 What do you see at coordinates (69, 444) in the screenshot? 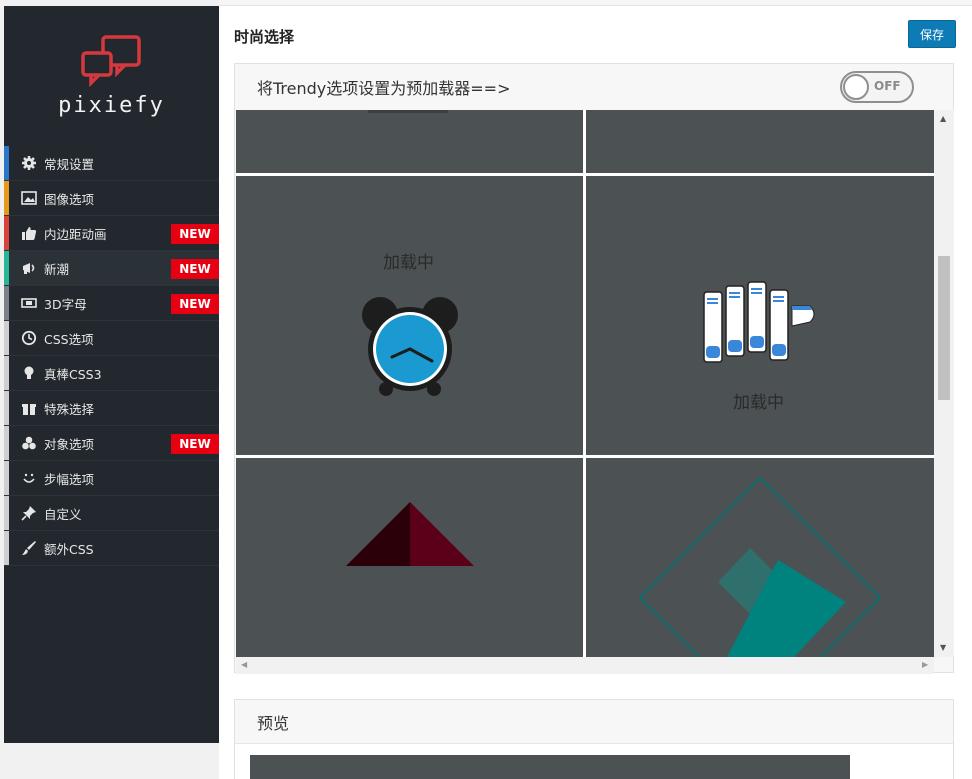
I see `sidebar-item-label: 对象选项` at bounding box center [69, 444].